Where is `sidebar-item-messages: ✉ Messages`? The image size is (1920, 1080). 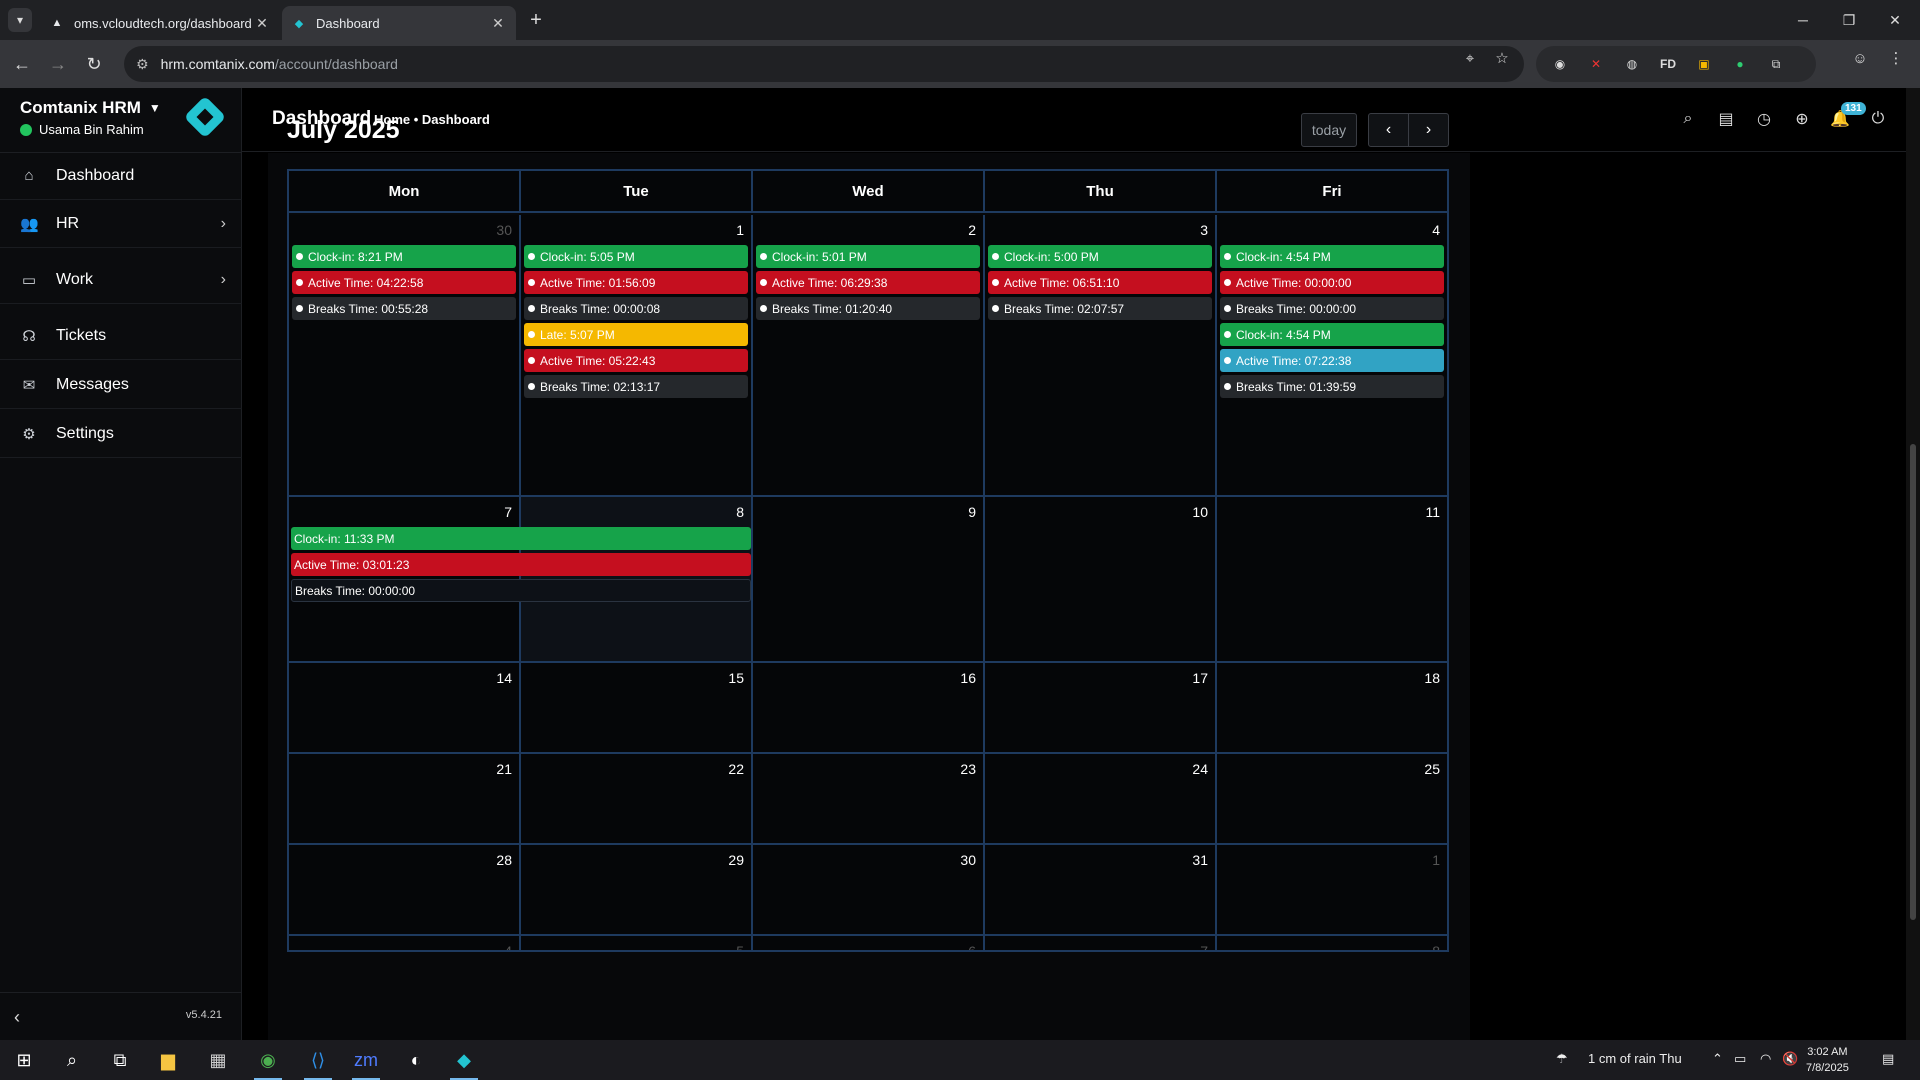
sidebar-item-messages: ✉ Messages is located at coordinates (121, 385).